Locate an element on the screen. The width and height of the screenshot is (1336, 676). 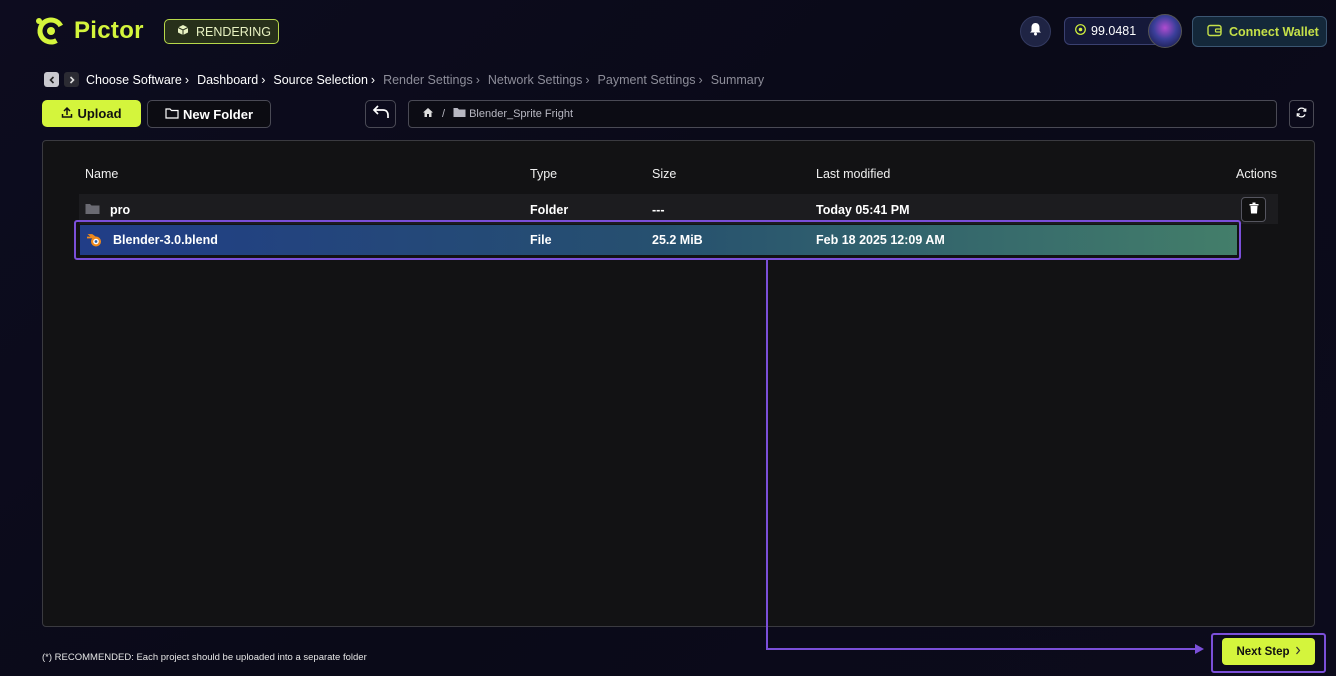
breadcrumb-item: Summary is located at coordinates (737, 80).